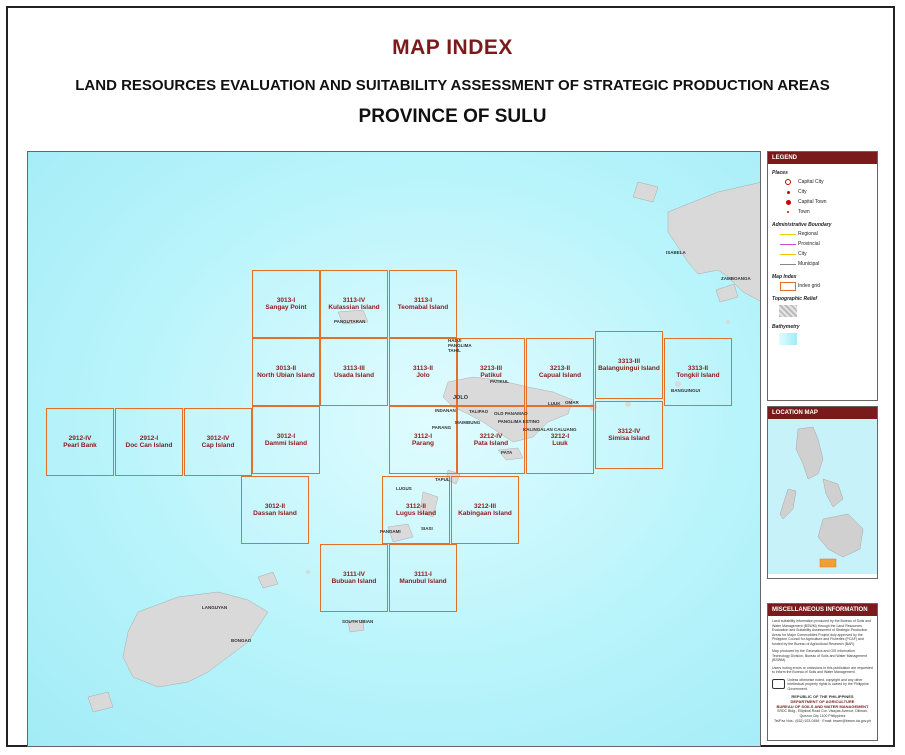 The image size is (905, 755). Describe the element at coordinates (218, 445) in the screenshot. I see `tile-name: Cap Island` at that location.